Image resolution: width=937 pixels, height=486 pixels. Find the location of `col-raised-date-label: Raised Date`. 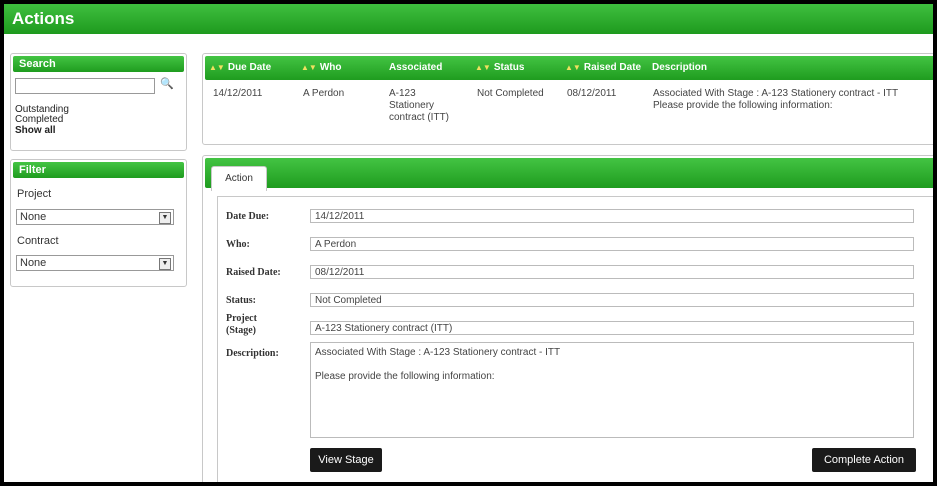

col-raised-date-label: Raised Date is located at coordinates (612, 67).